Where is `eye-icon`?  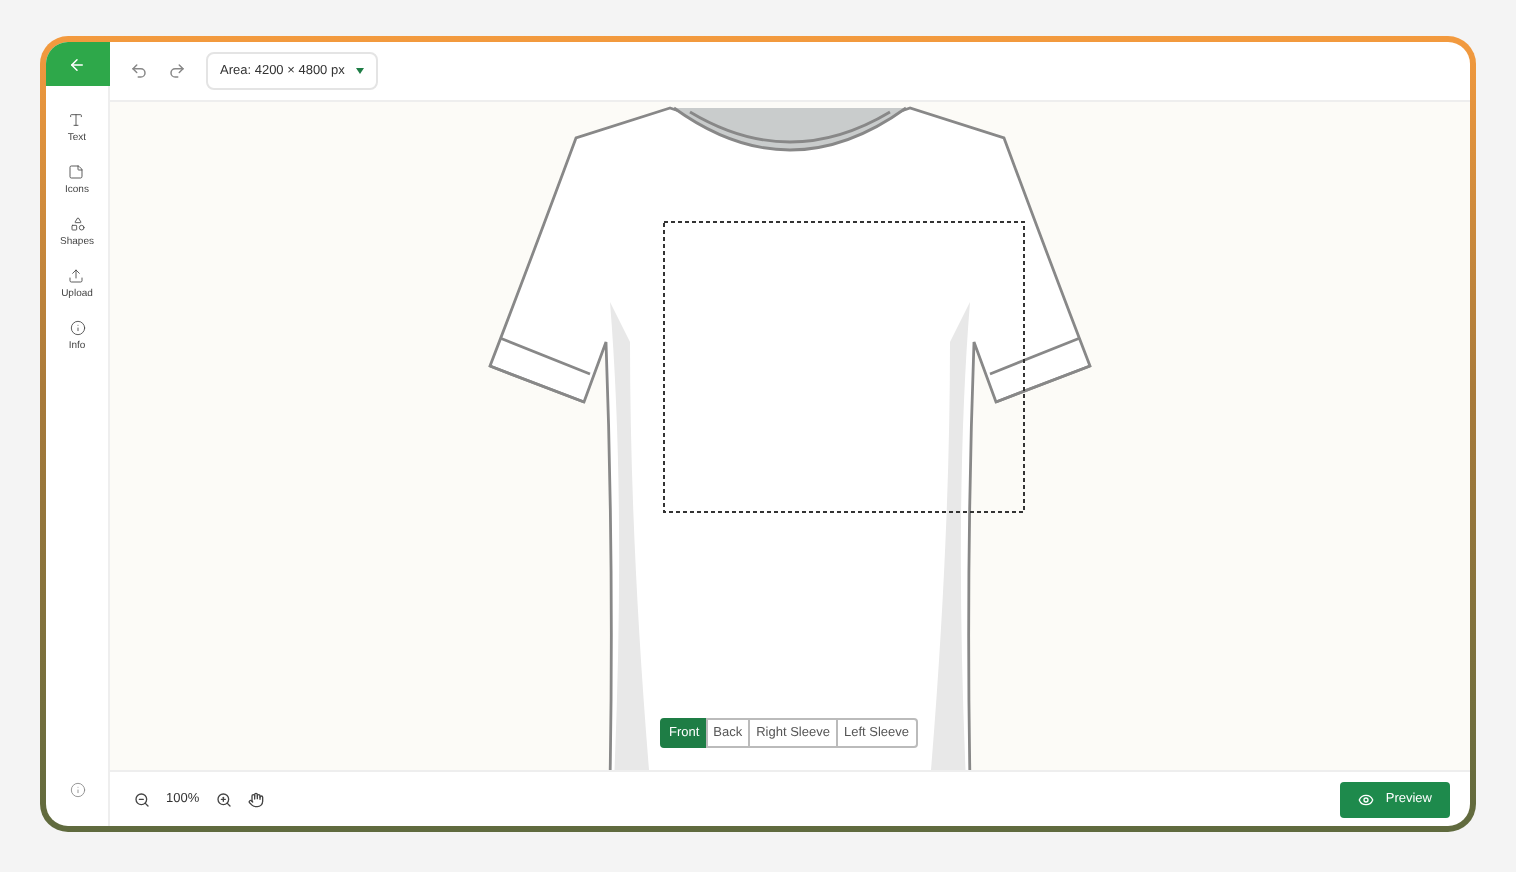
eye-icon is located at coordinates (1365, 799).